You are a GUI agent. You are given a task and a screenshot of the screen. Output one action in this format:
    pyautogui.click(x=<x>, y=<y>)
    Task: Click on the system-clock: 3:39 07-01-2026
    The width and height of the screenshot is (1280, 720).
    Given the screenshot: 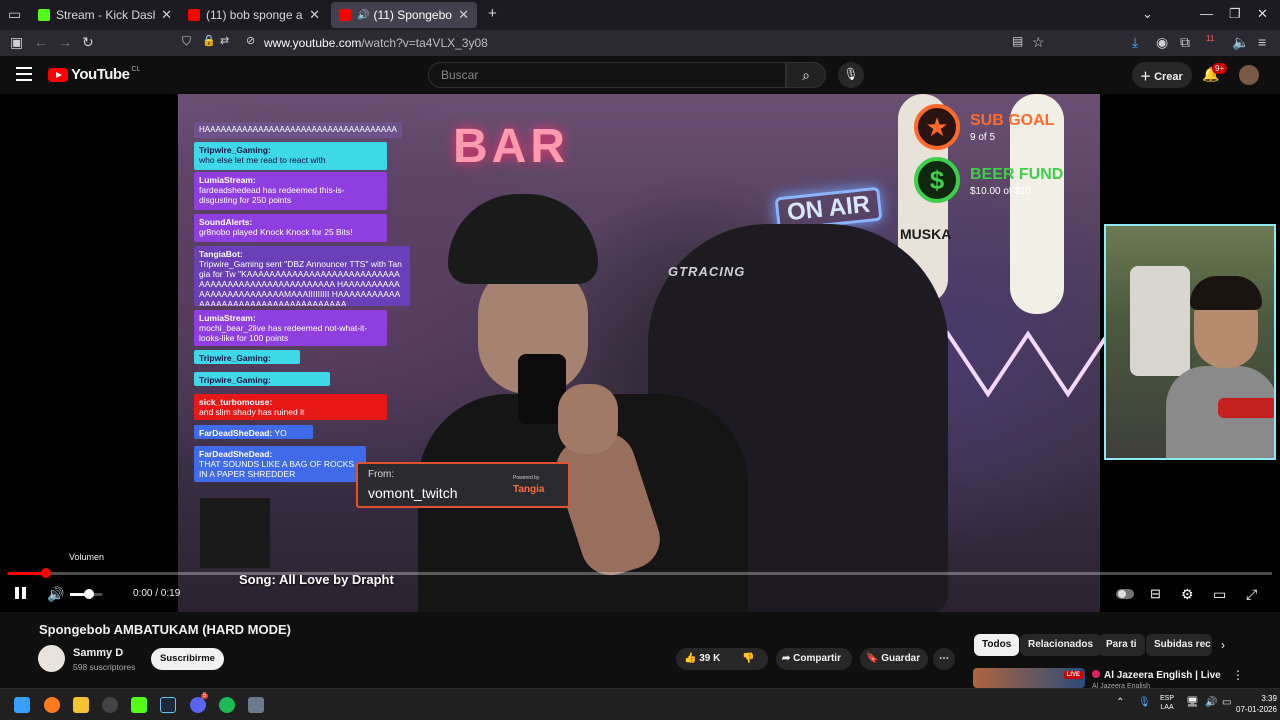 What is the action you would take?
    pyautogui.click(x=1256, y=704)
    